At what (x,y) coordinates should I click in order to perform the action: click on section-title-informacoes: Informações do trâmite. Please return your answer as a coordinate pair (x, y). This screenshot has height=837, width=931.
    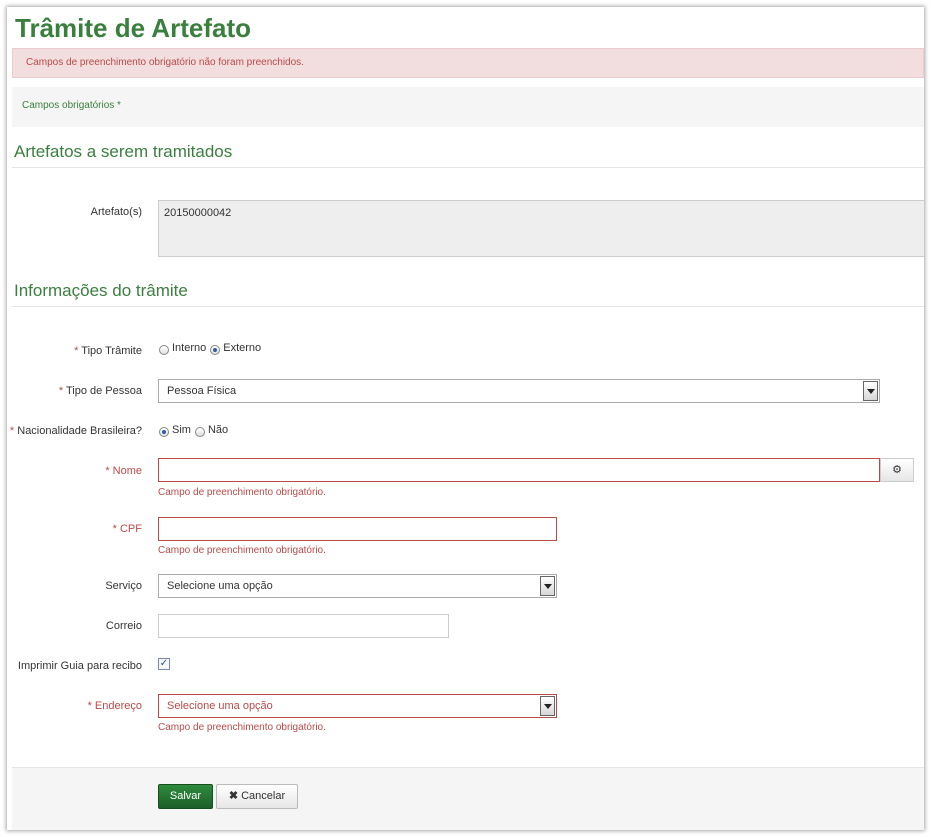
    Looking at the image, I should click on (101, 290).